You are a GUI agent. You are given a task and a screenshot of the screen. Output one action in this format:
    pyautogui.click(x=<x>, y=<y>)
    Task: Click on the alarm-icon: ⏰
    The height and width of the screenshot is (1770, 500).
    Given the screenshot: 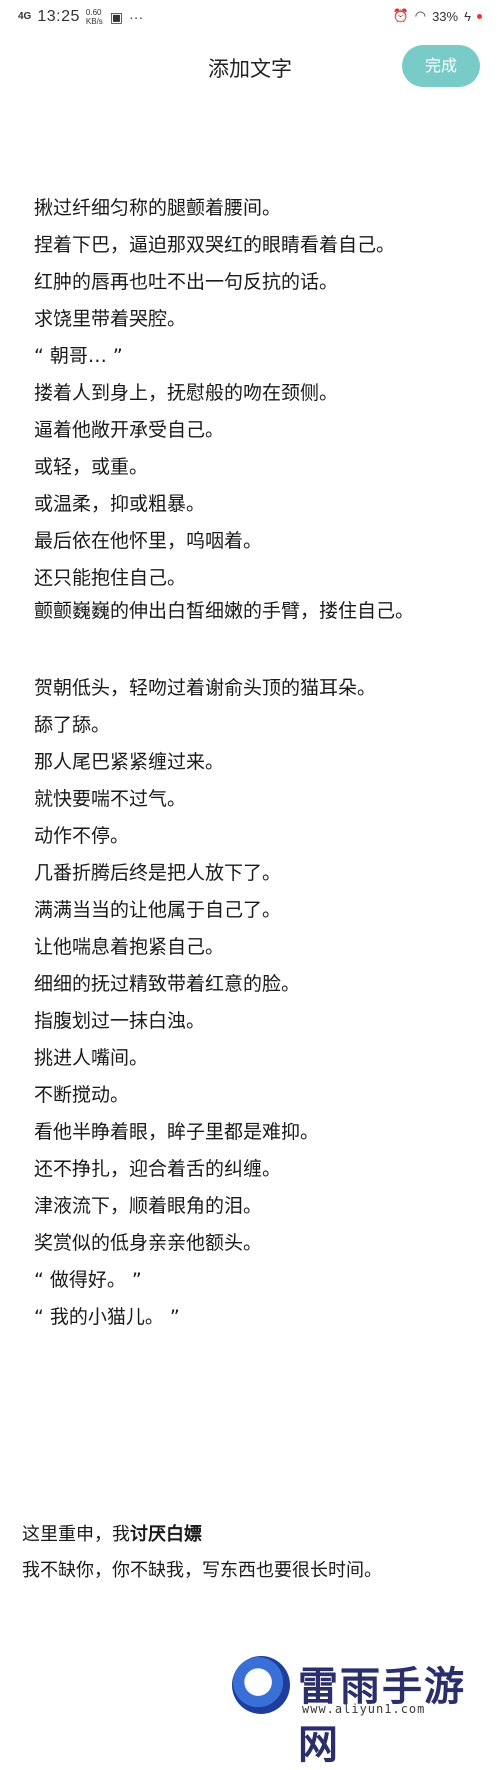 What is the action you would take?
    pyautogui.click(x=400, y=15)
    